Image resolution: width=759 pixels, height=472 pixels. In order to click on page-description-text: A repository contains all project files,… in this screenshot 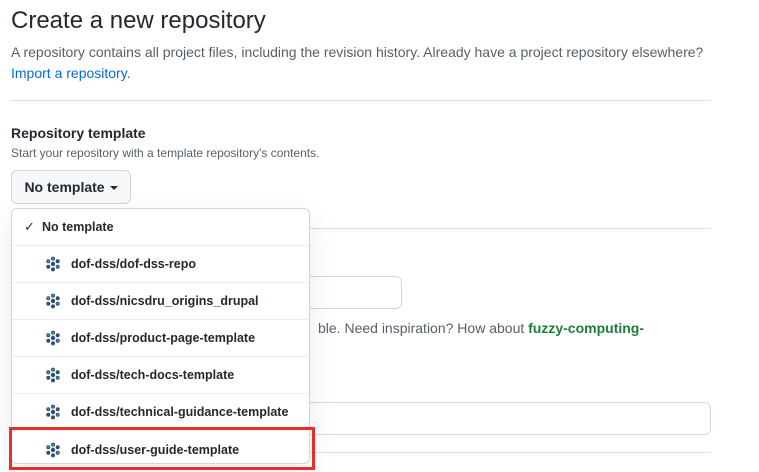, I will do `click(357, 52)`.